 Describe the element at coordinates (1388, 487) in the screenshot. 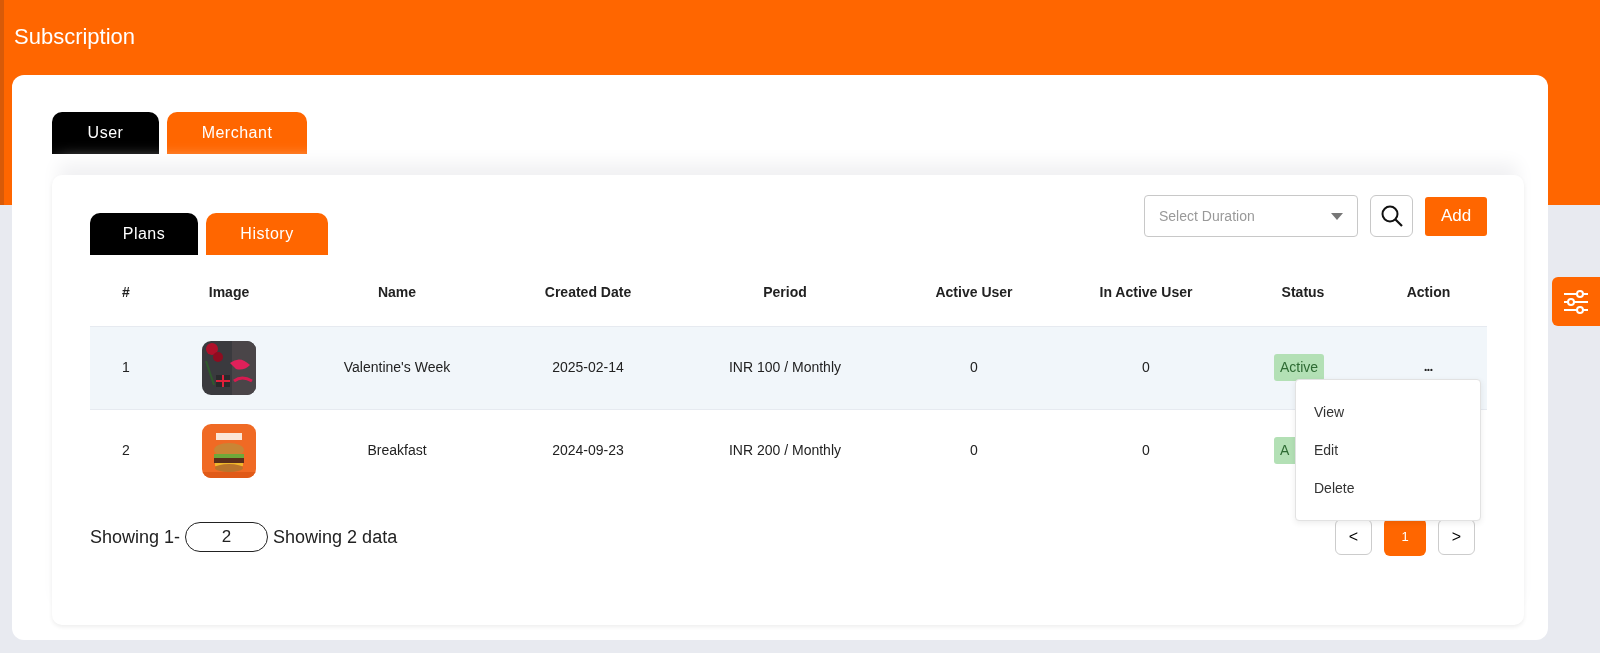

I see `menu-item: Delete` at that location.